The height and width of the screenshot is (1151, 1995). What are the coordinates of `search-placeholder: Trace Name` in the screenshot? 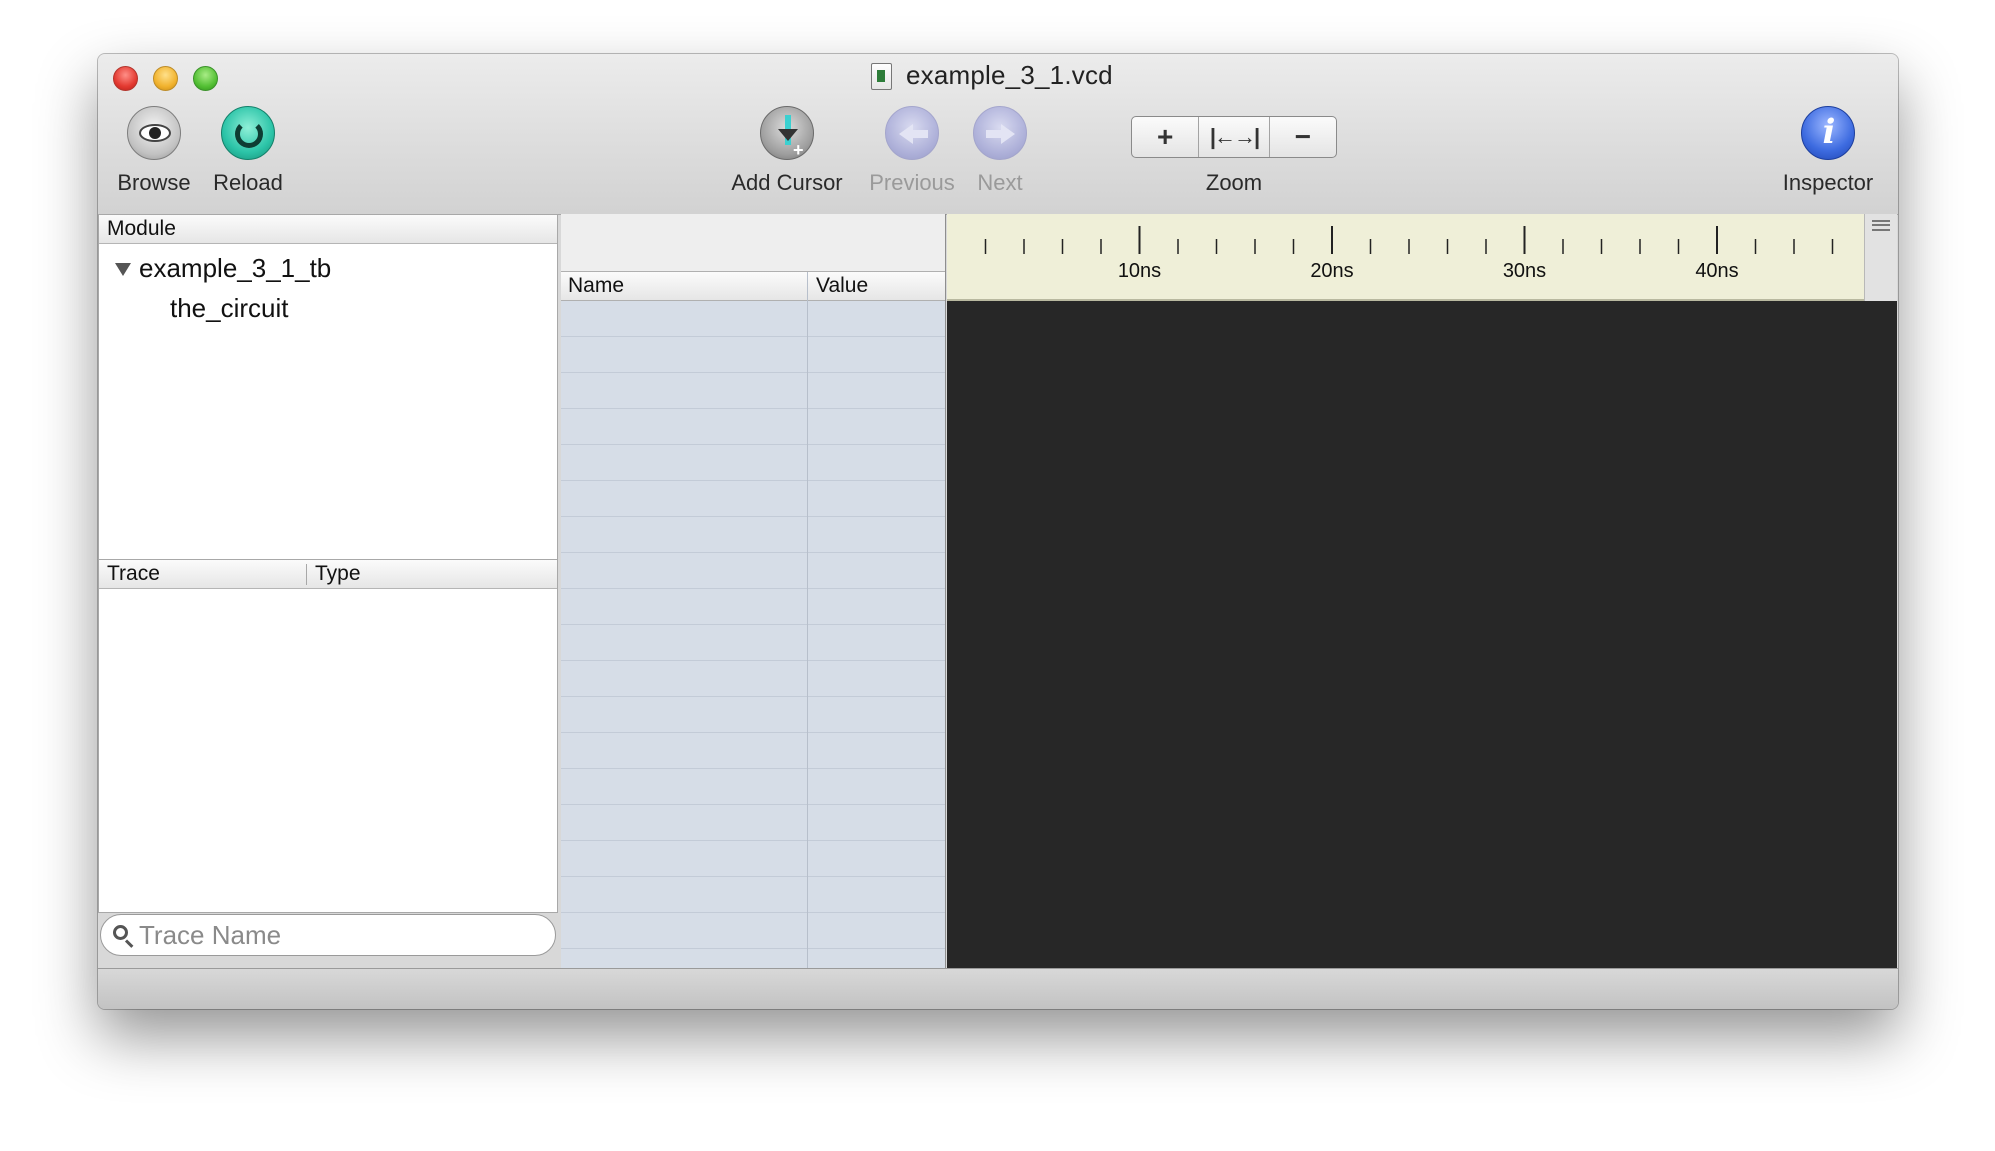 It's located at (210, 935).